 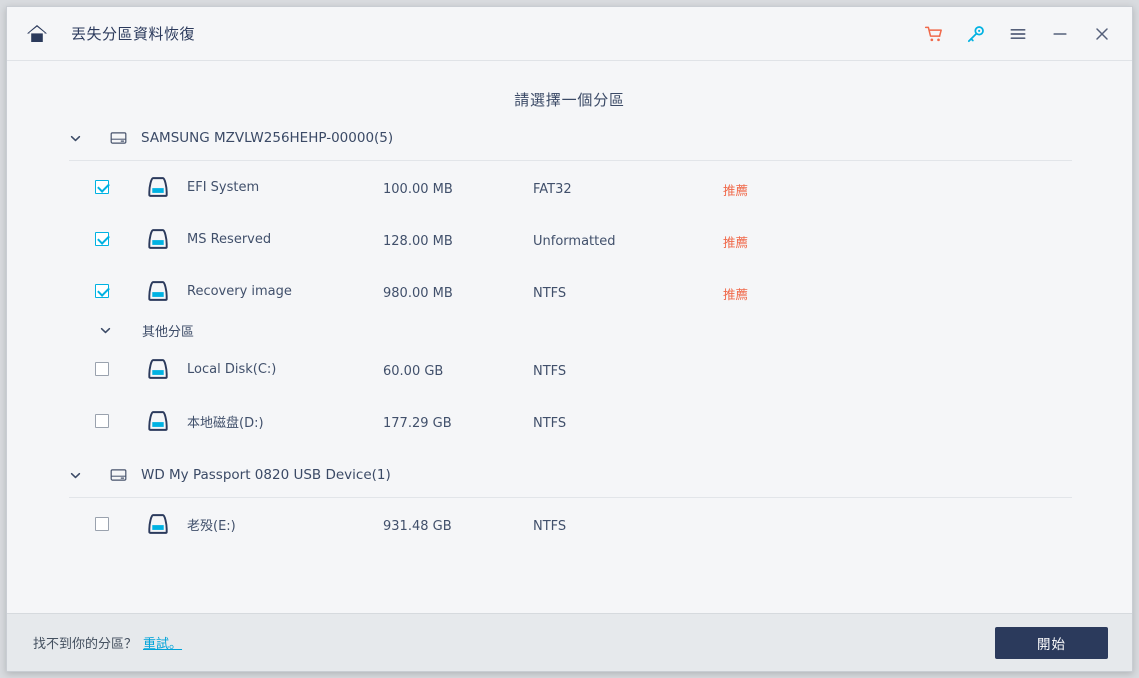 What do you see at coordinates (569, 369) in the screenshot?
I see `partition-row: Local Disk(C:) 60.00 GB NTFS` at bounding box center [569, 369].